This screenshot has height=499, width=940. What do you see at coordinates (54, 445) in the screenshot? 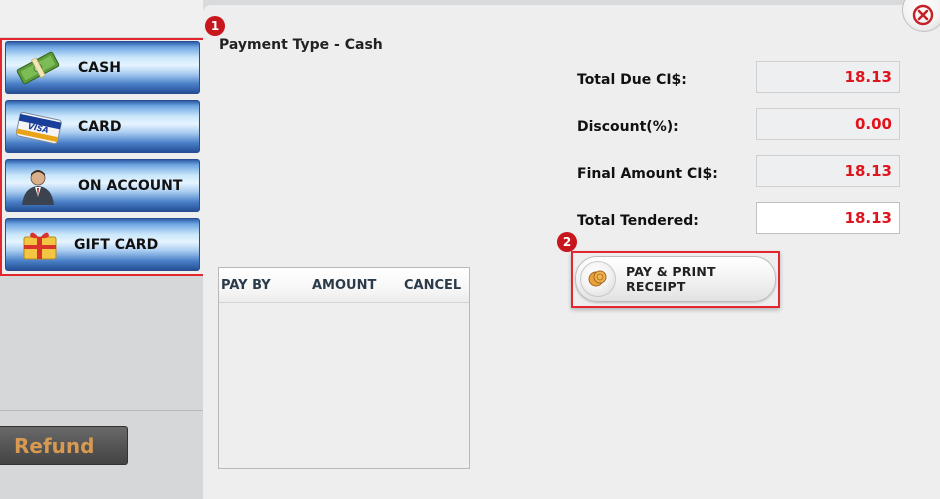
I see `refund-label: Refund` at bounding box center [54, 445].